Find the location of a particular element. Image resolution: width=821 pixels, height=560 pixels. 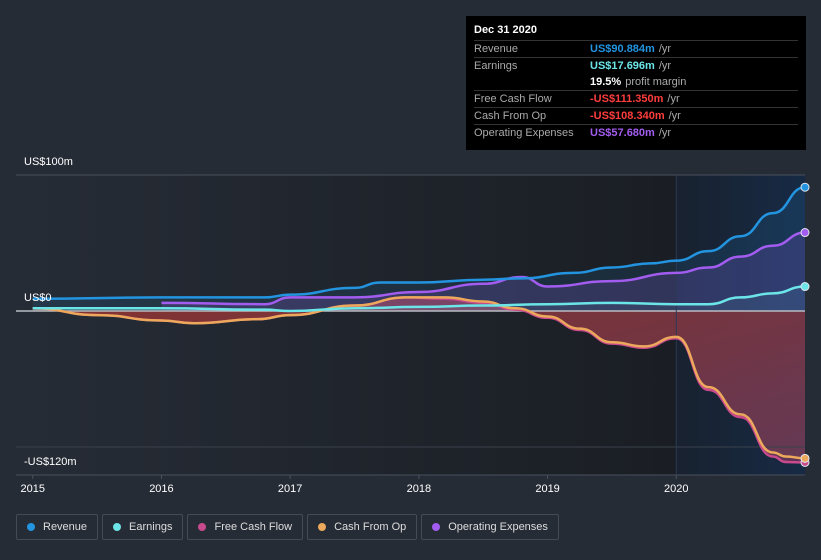

tooltip-row: Earnings US$17.696m/yr is located at coordinates (636, 65).